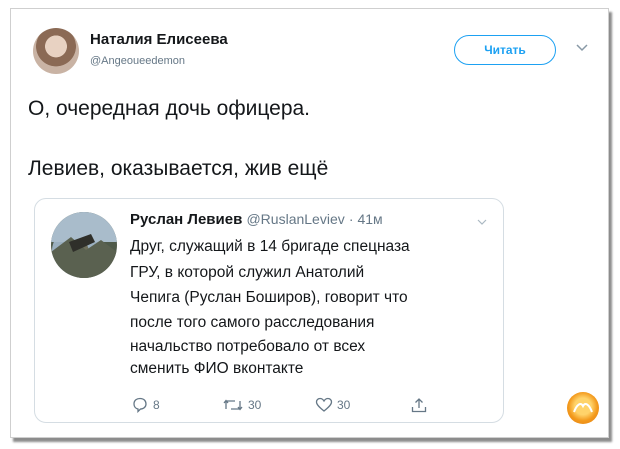 This screenshot has height=449, width=620. I want to click on quoted-text-line: после того самого расследования, so click(252, 322).